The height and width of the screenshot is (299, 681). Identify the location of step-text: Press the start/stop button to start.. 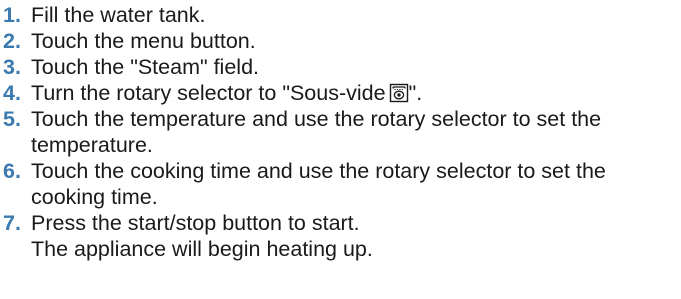
(195, 223).